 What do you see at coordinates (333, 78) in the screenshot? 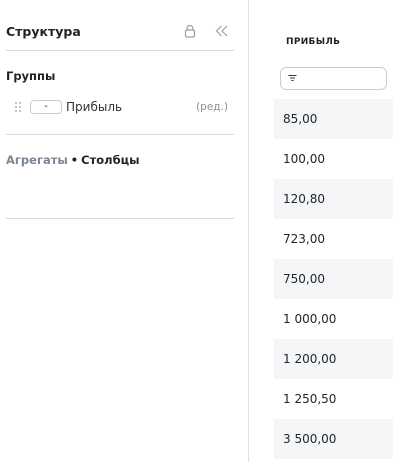
I see `column-filter-input` at bounding box center [333, 78].